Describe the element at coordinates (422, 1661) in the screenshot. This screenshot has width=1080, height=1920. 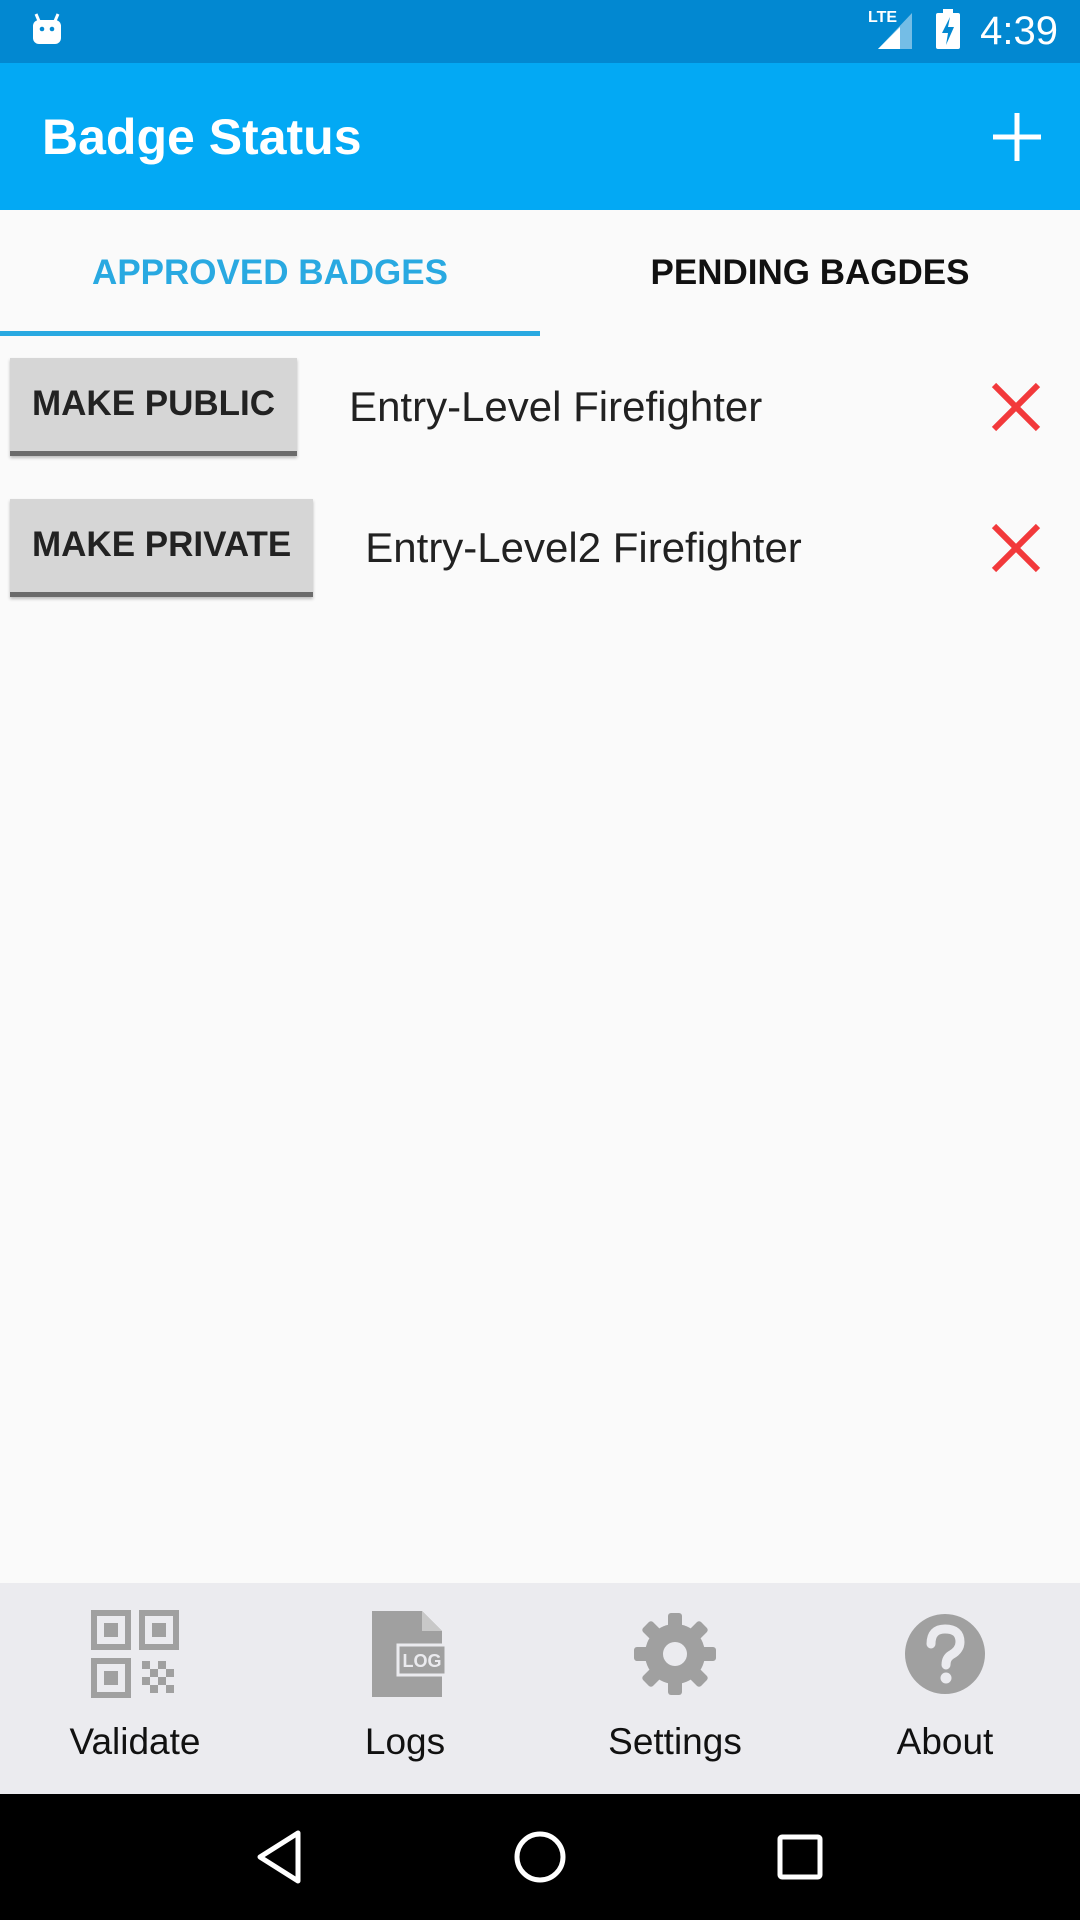
I see `log-icon-text: LOG` at that location.